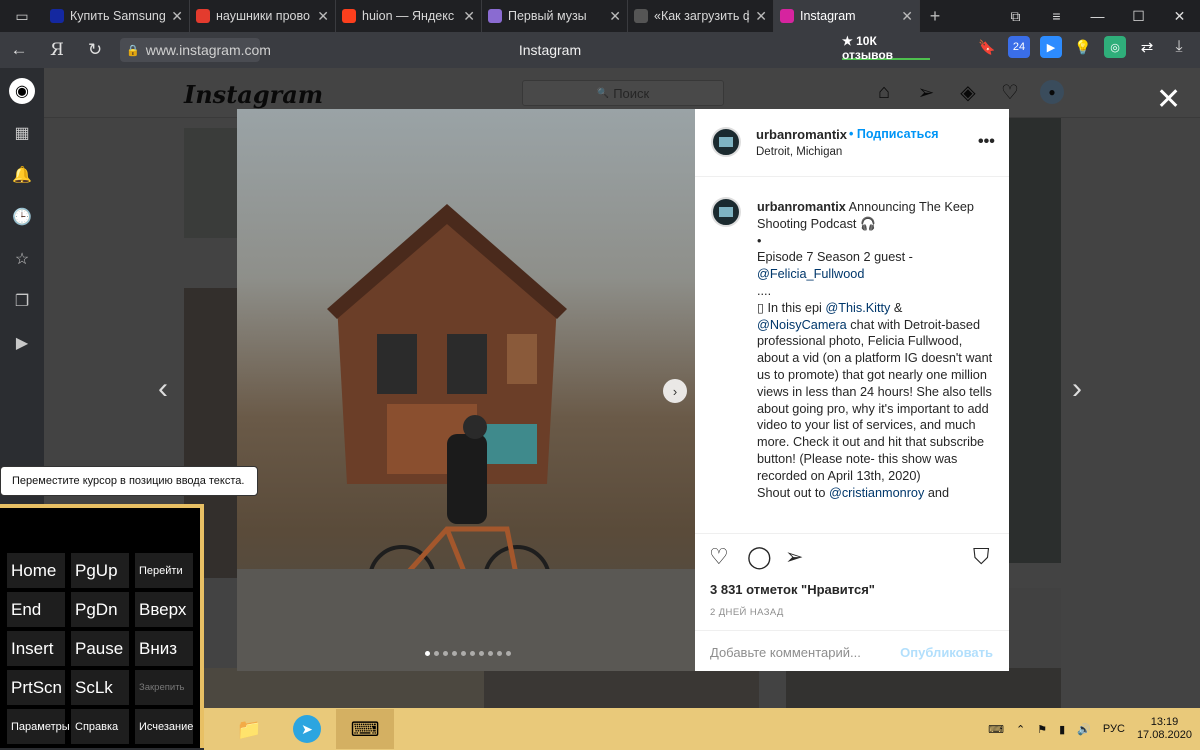  I want to click on osk-key: End, so click(36, 609).